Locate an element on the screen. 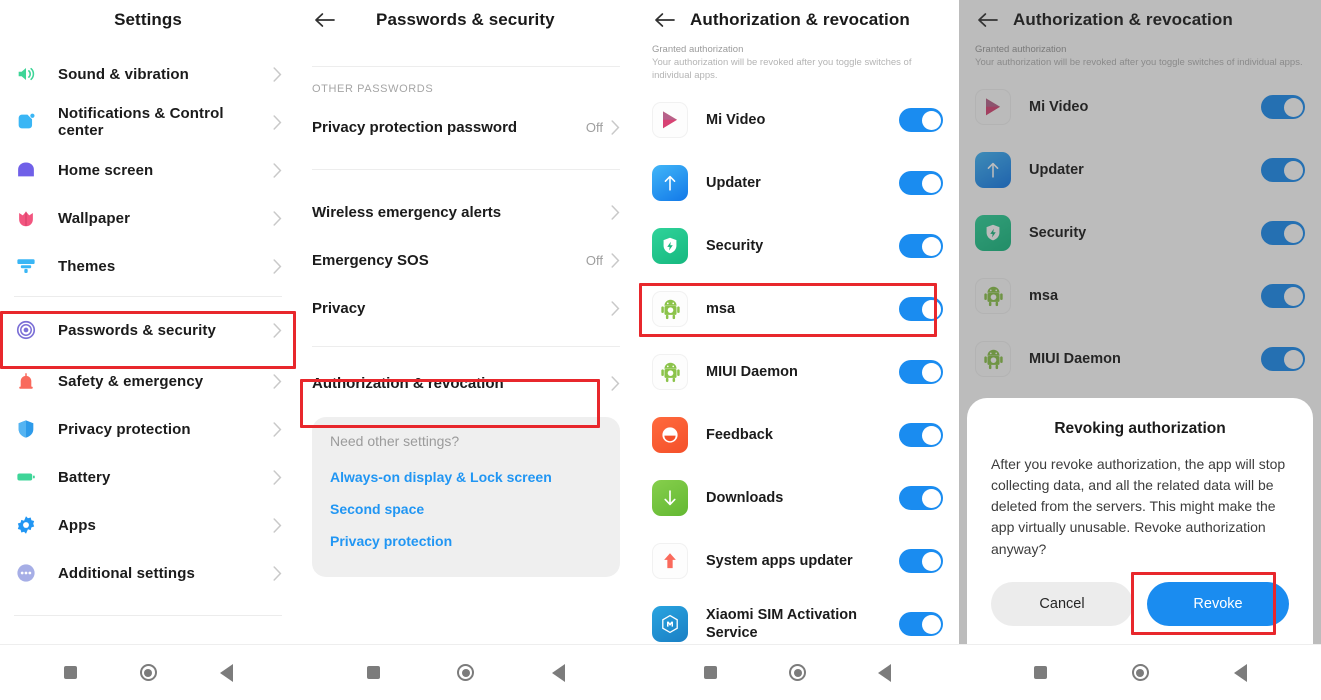 The width and height of the screenshot is (1321, 700). app-row-miui-daemon: MIUI Daemon is located at coordinates (797, 372).